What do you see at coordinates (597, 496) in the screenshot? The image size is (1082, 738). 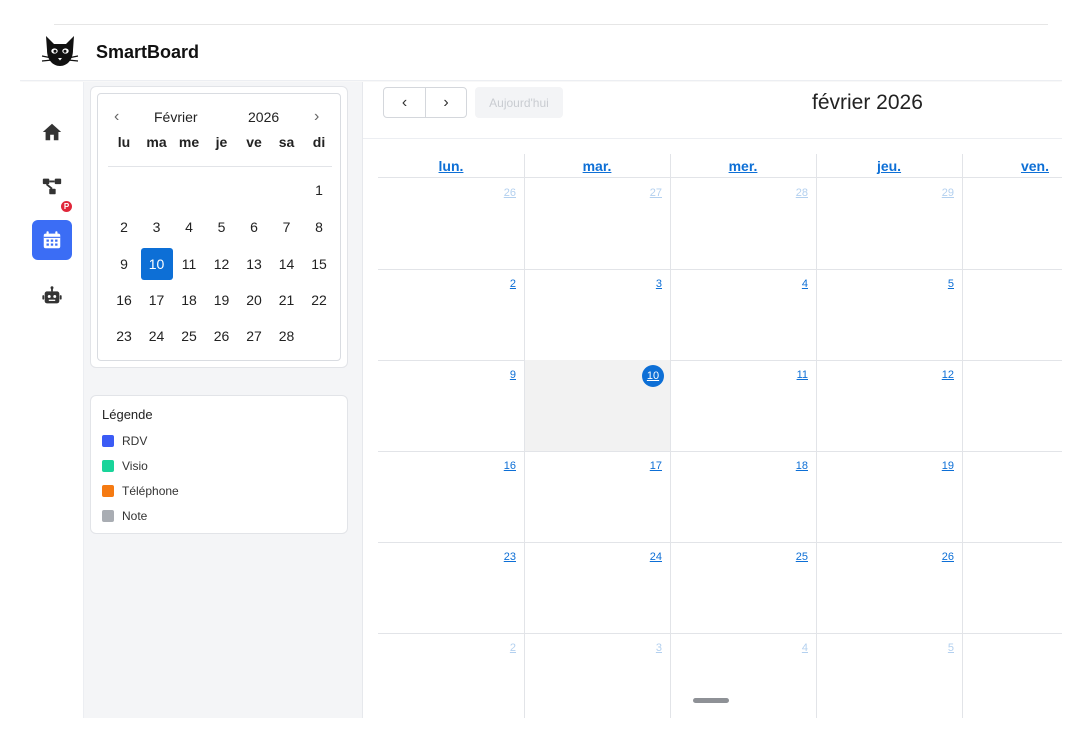 I see `day-cell: 17` at bounding box center [597, 496].